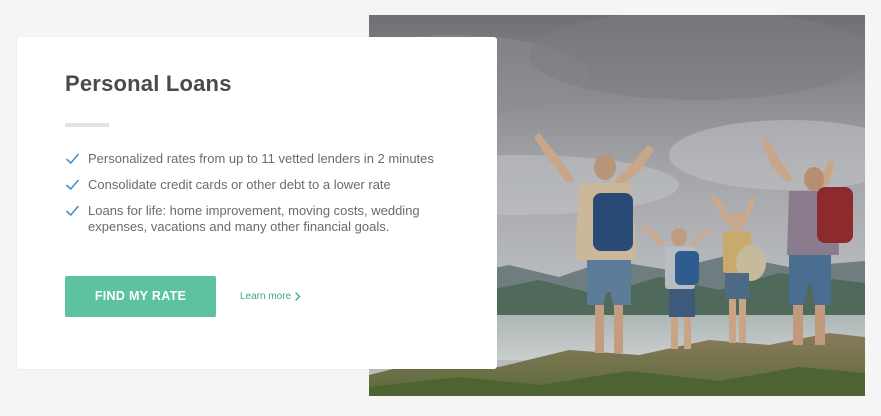 The height and width of the screenshot is (416, 881). I want to click on find-my-rate-button: FIND MY RATE, so click(140, 296).